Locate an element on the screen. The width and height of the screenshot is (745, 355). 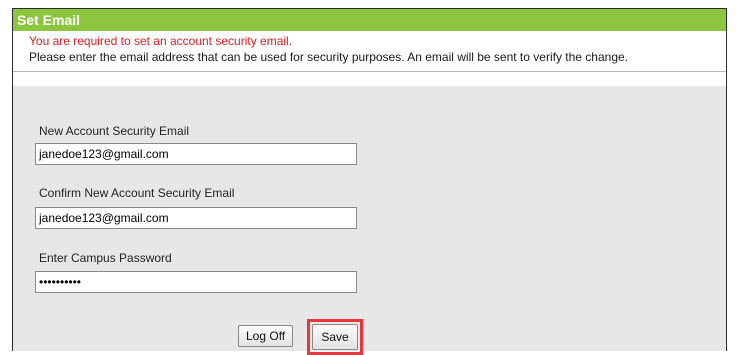
new-email-label: New Account Security Email is located at coordinates (114, 131).